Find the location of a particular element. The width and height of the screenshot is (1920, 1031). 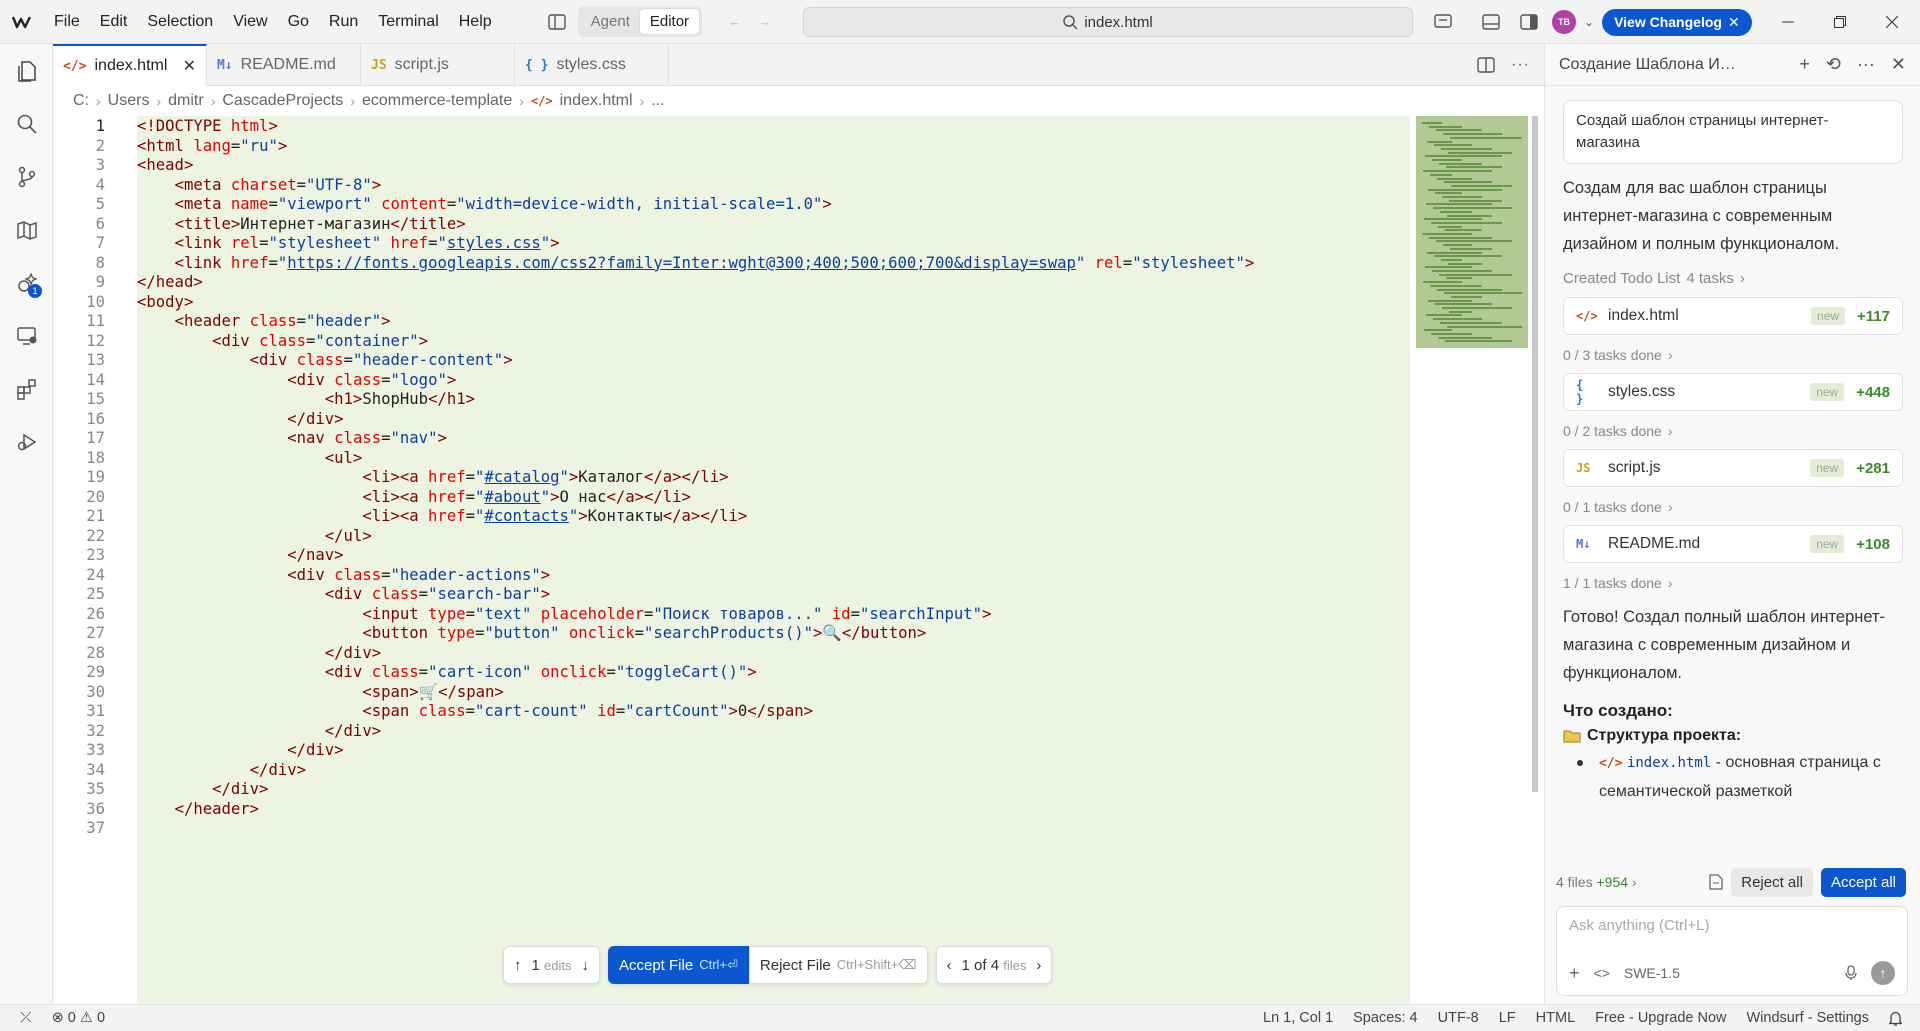

indentation: Spaces: 4 is located at coordinates (1385, 1018).